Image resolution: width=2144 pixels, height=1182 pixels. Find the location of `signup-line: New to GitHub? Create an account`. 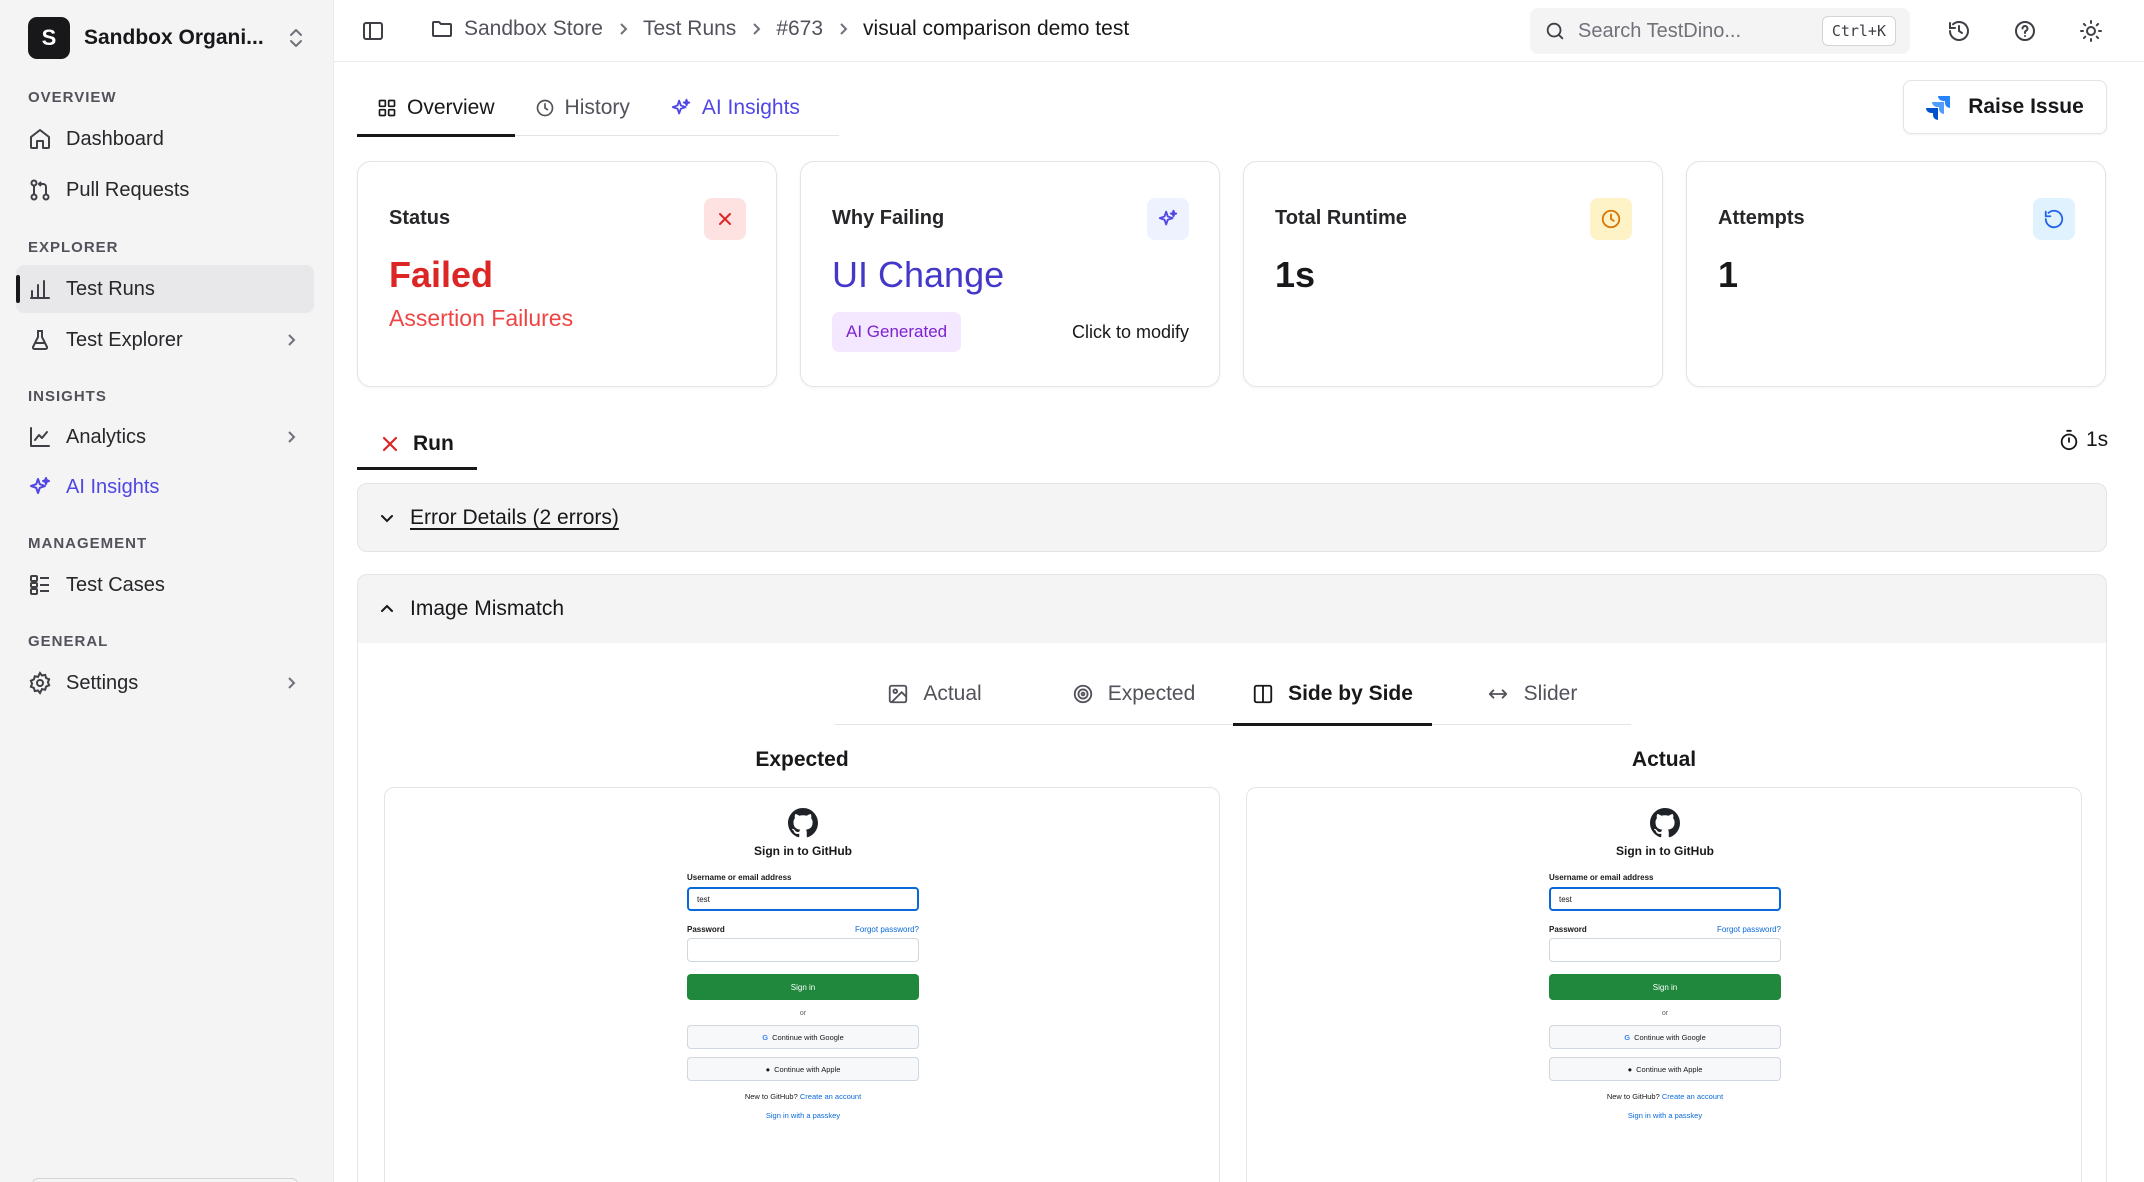

signup-line: New to GitHub? Create an account is located at coordinates (803, 1096).